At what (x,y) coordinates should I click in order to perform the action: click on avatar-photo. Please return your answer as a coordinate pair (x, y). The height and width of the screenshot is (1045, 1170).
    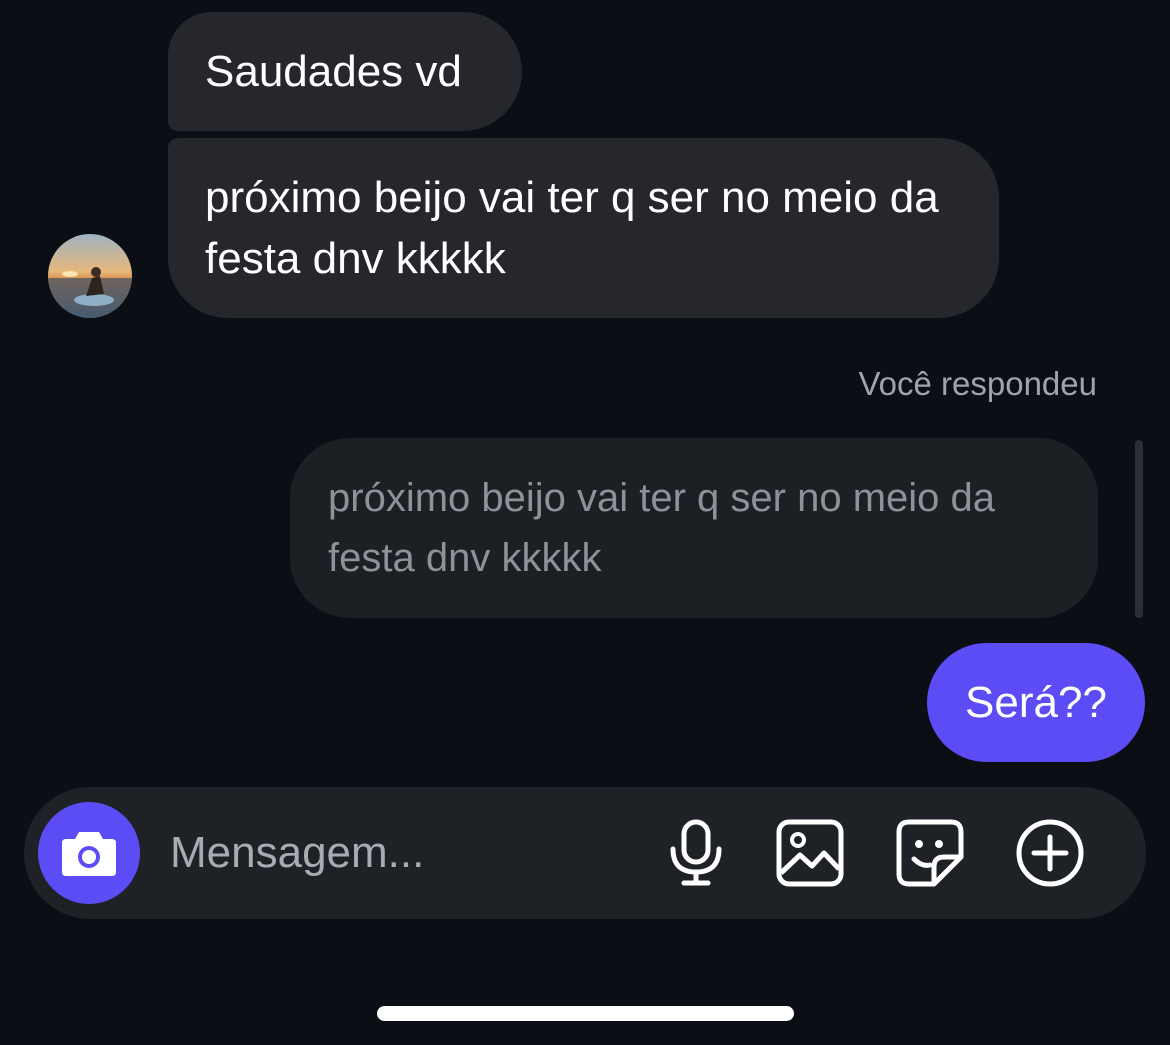
    Looking at the image, I should click on (90, 276).